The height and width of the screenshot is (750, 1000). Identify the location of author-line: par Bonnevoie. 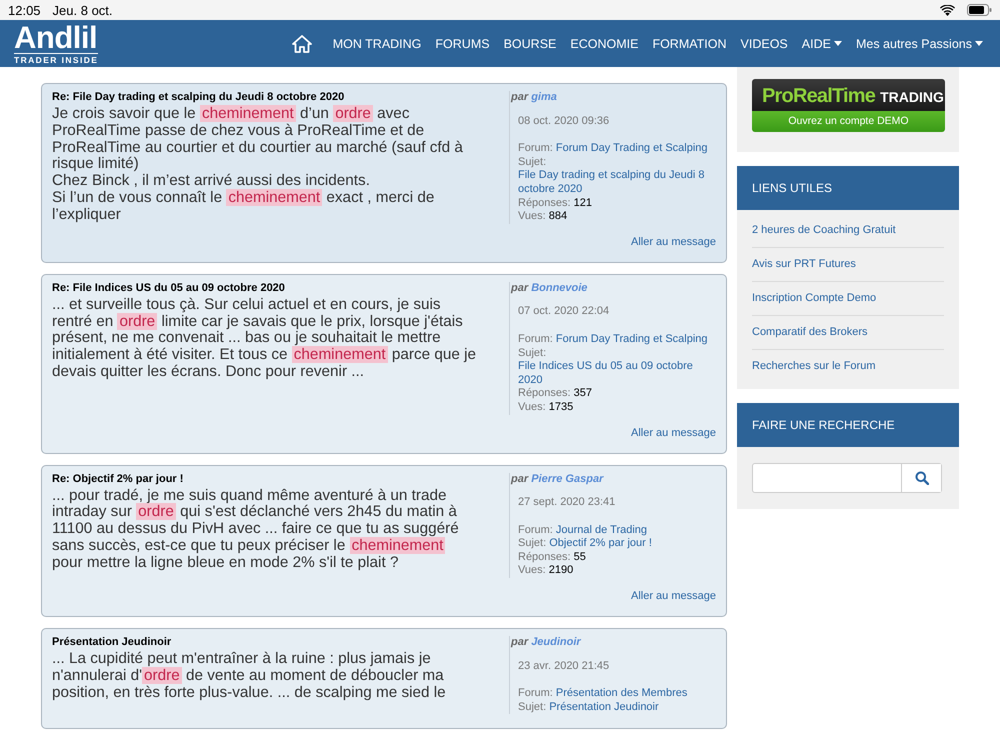
(549, 288).